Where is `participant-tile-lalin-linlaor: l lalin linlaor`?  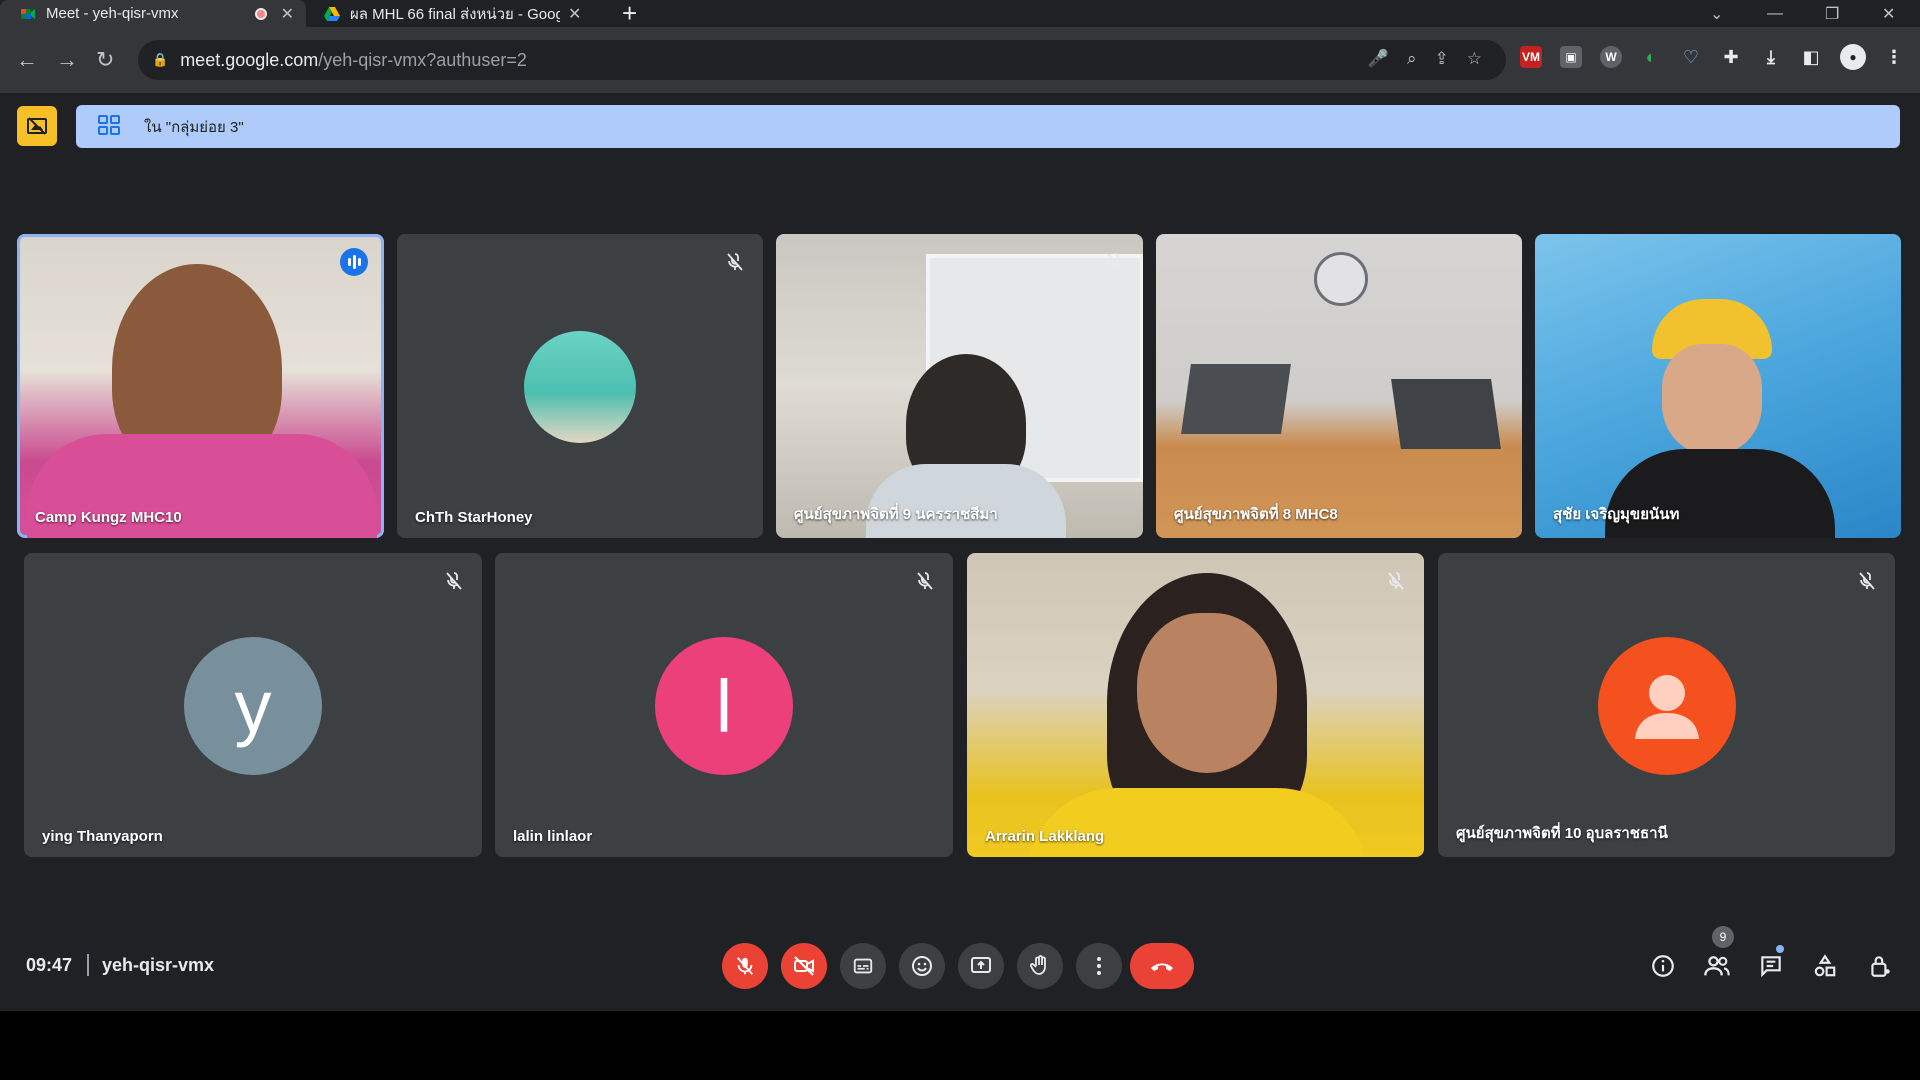
participant-tile-lalin-linlaor: l lalin linlaor is located at coordinates (724, 705).